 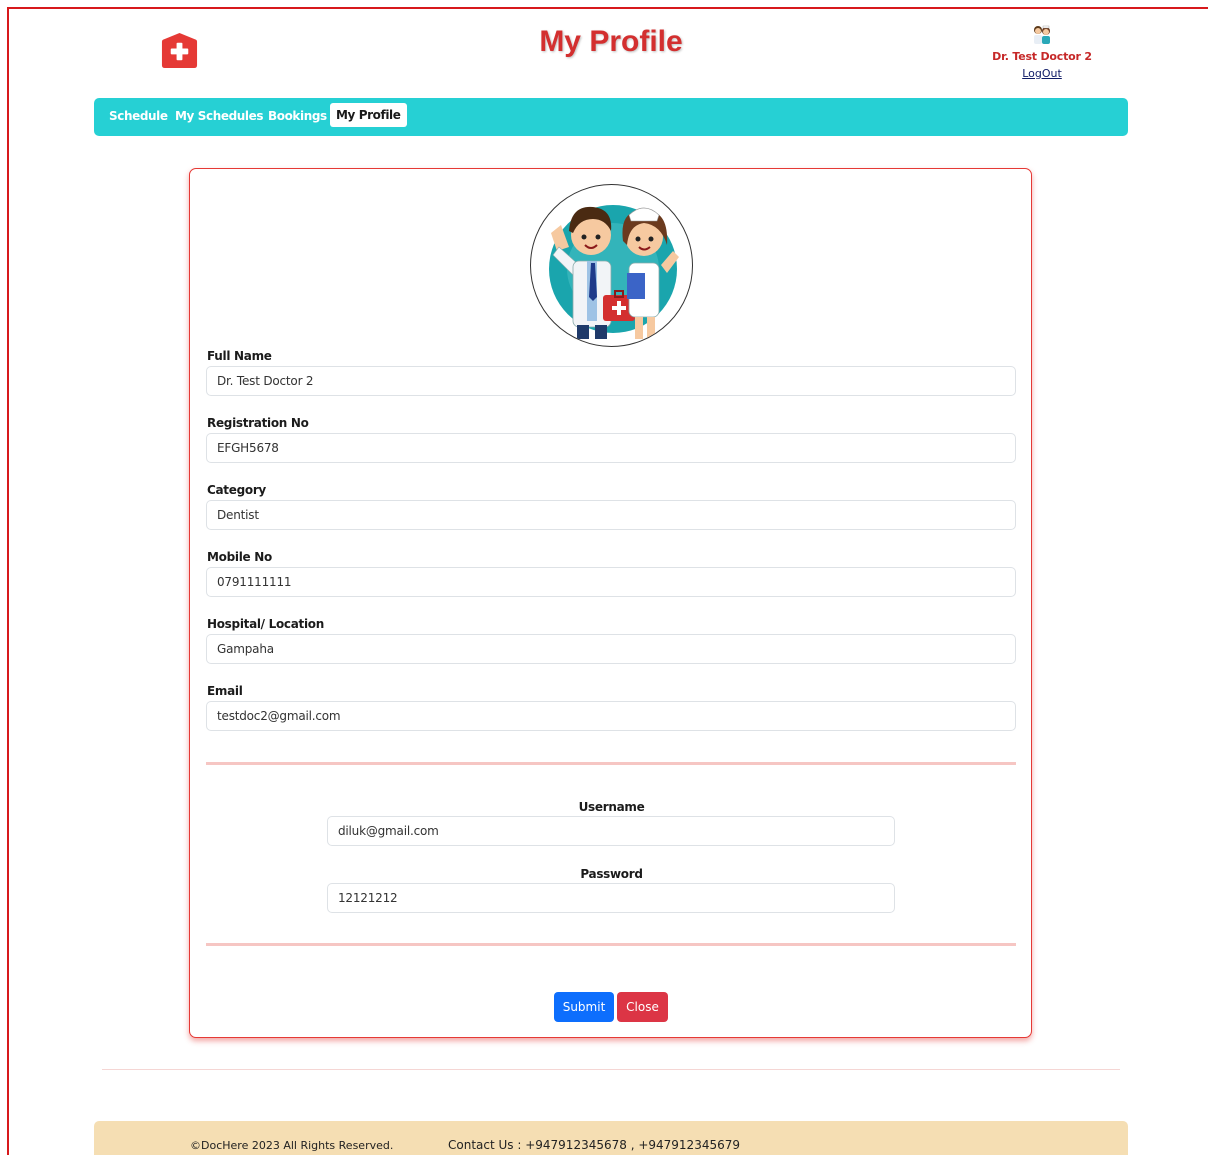 What do you see at coordinates (236, 490) in the screenshot?
I see `category-label: Category` at bounding box center [236, 490].